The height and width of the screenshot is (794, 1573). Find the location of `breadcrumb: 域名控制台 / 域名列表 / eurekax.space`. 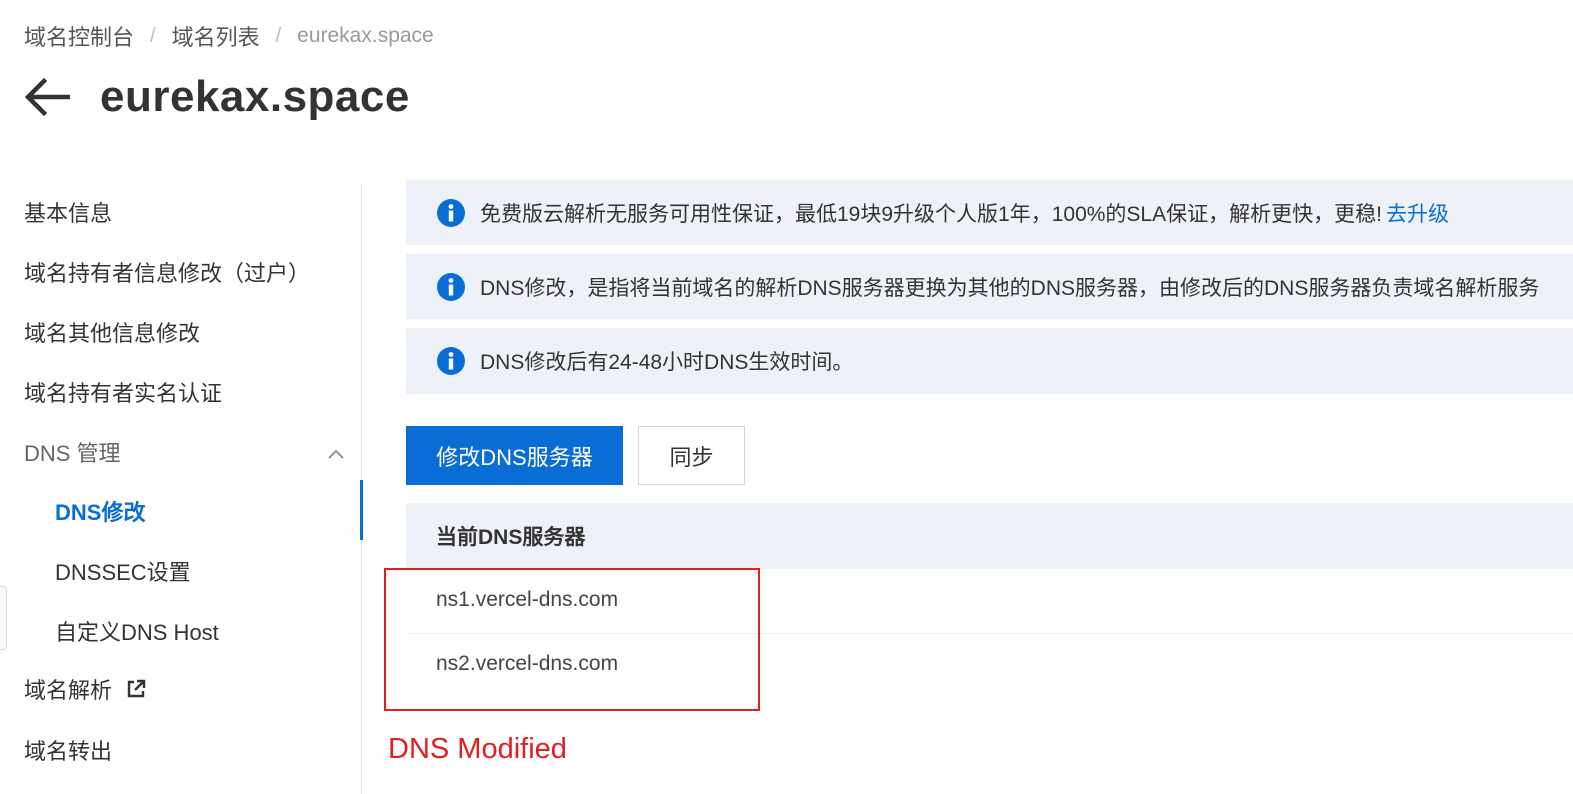

breadcrumb: 域名控制台 / 域名列表 / eurekax.space is located at coordinates (229, 36).